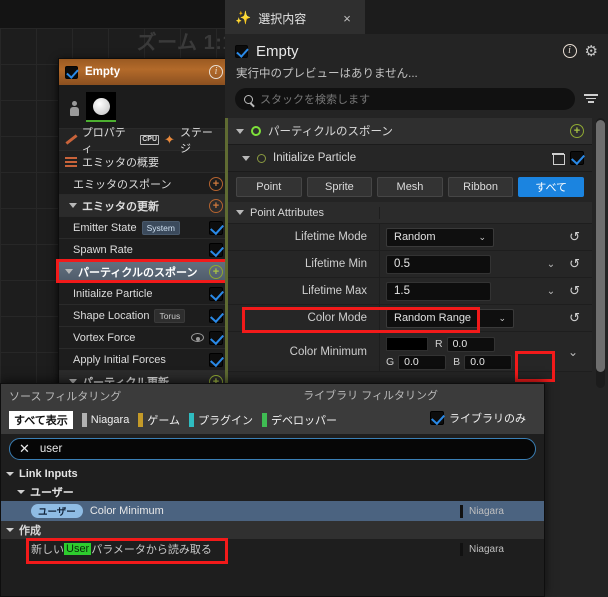 This screenshot has width=608, height=597. What do you see at coordinates (470, 344) in the screenshot?
I see `r-input: 0.0` at bounding box center [470, 344].